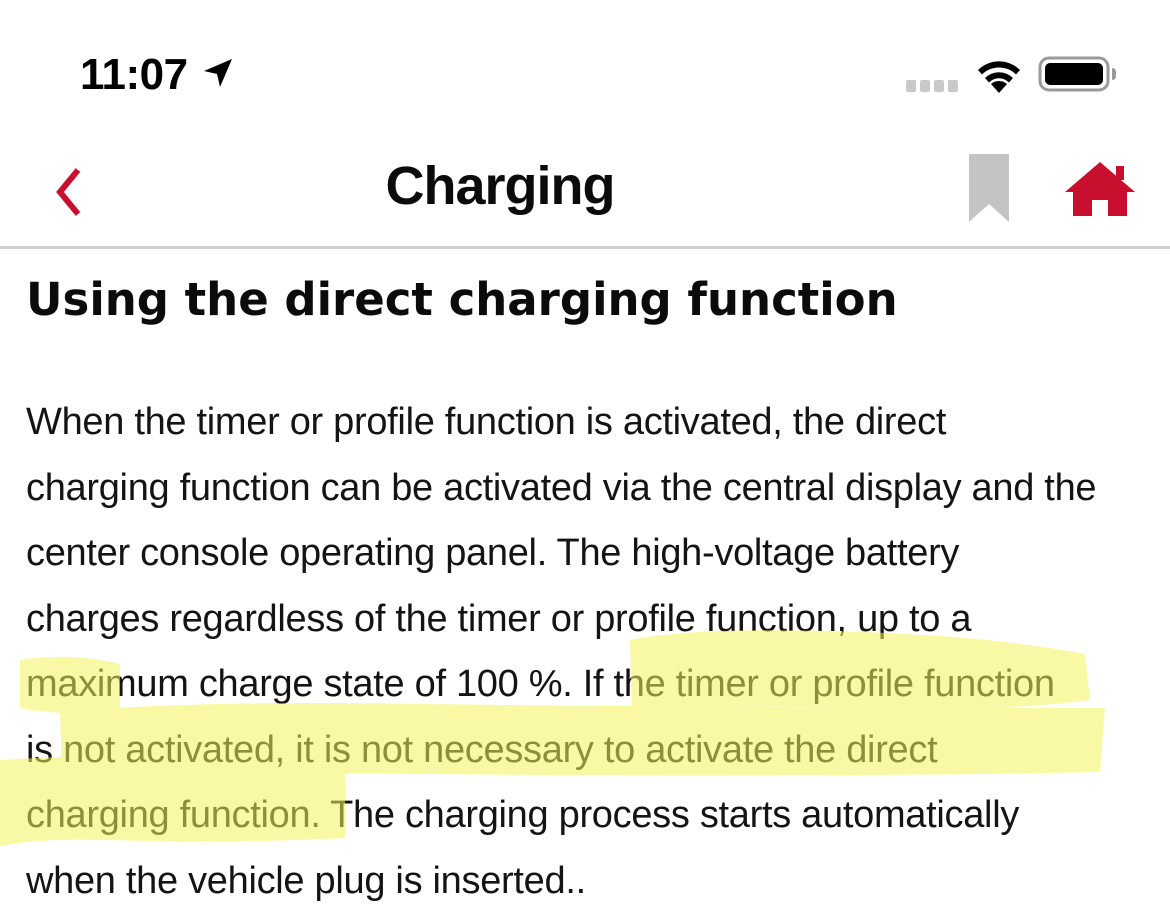  What do you see at coordinates (218, 73) in the screenshot?
I see `location-arrow-icon` at bounding box center [218, 73].